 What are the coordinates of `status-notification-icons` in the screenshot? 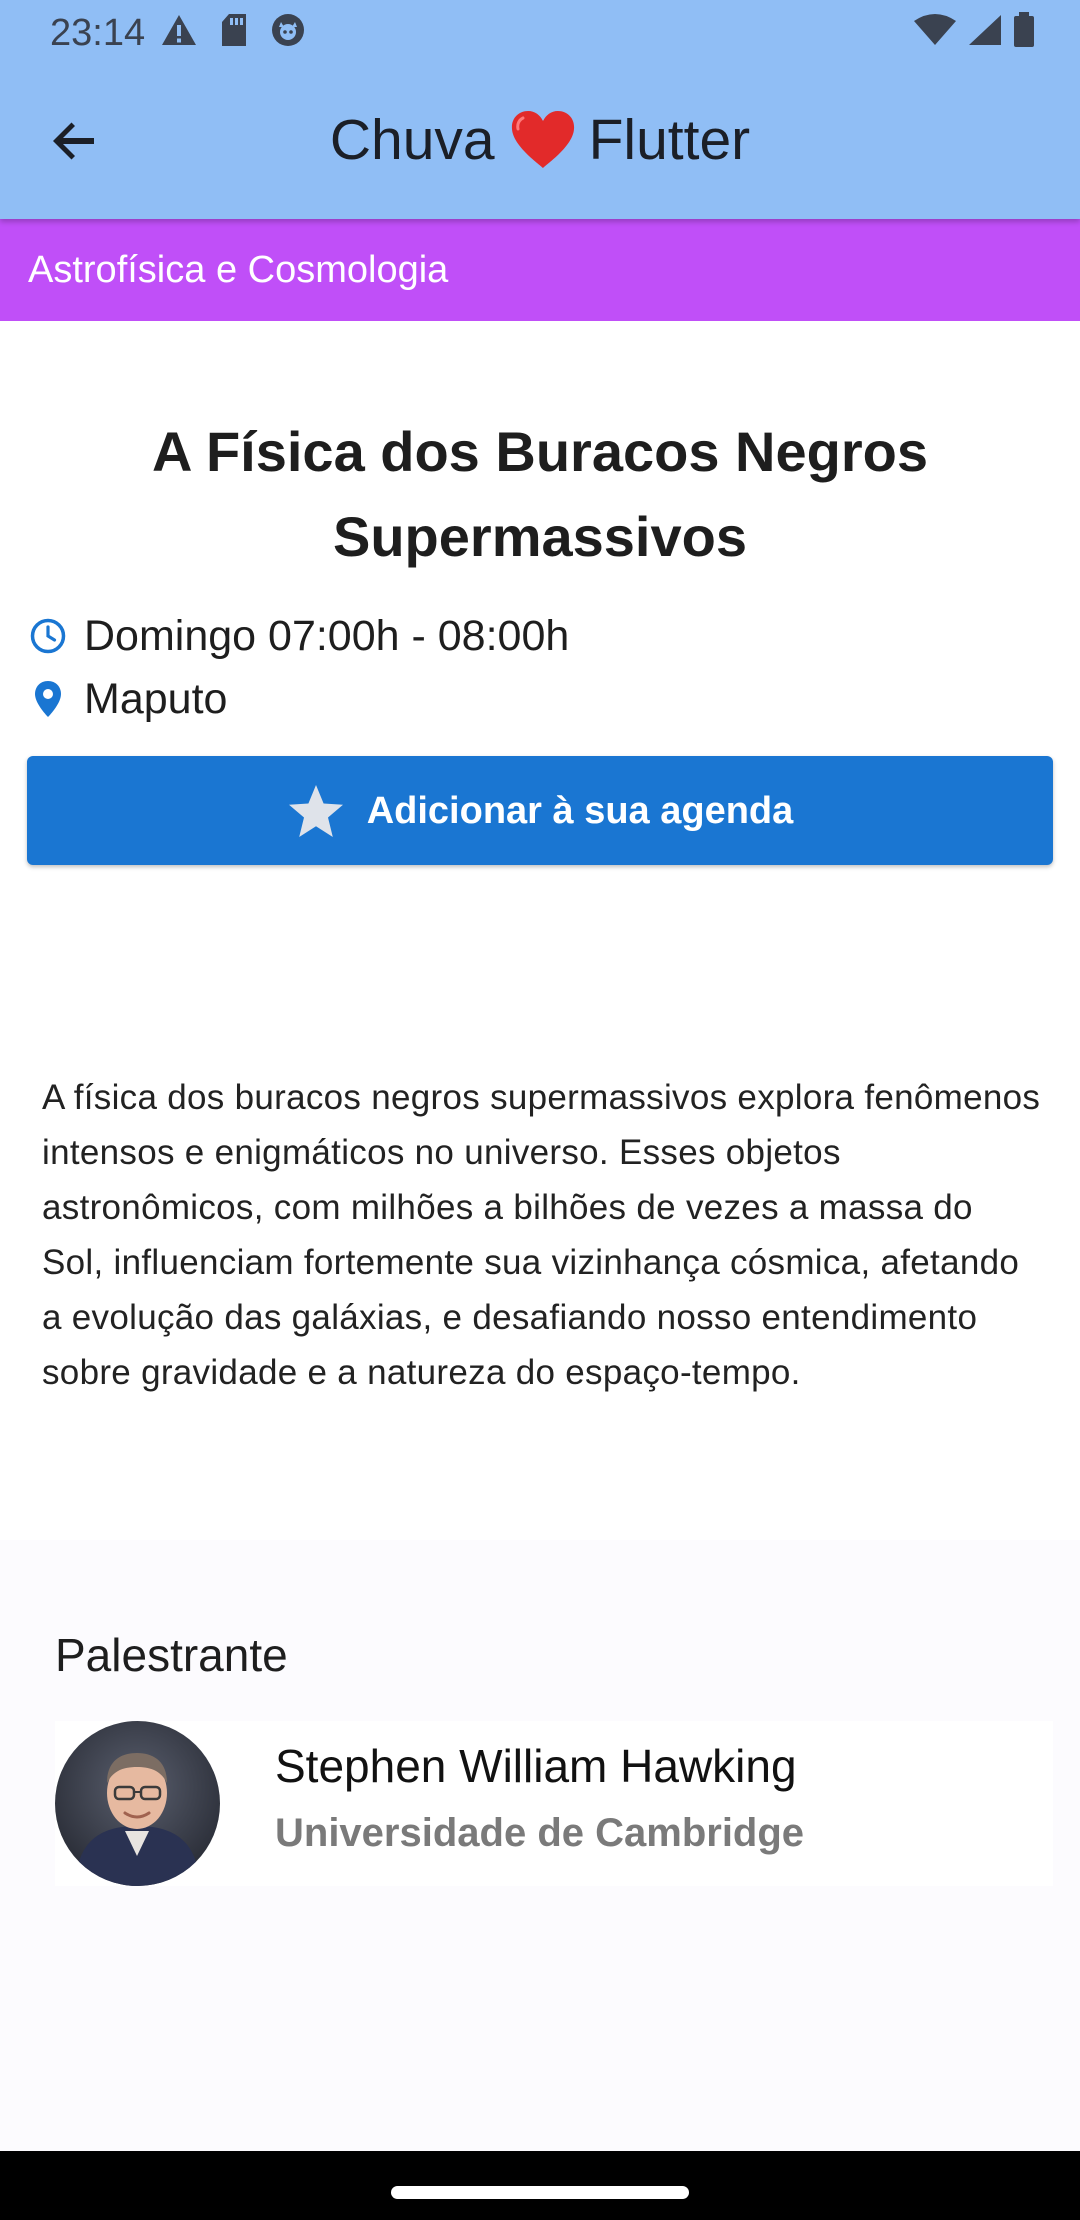 It's located at (233, 30).